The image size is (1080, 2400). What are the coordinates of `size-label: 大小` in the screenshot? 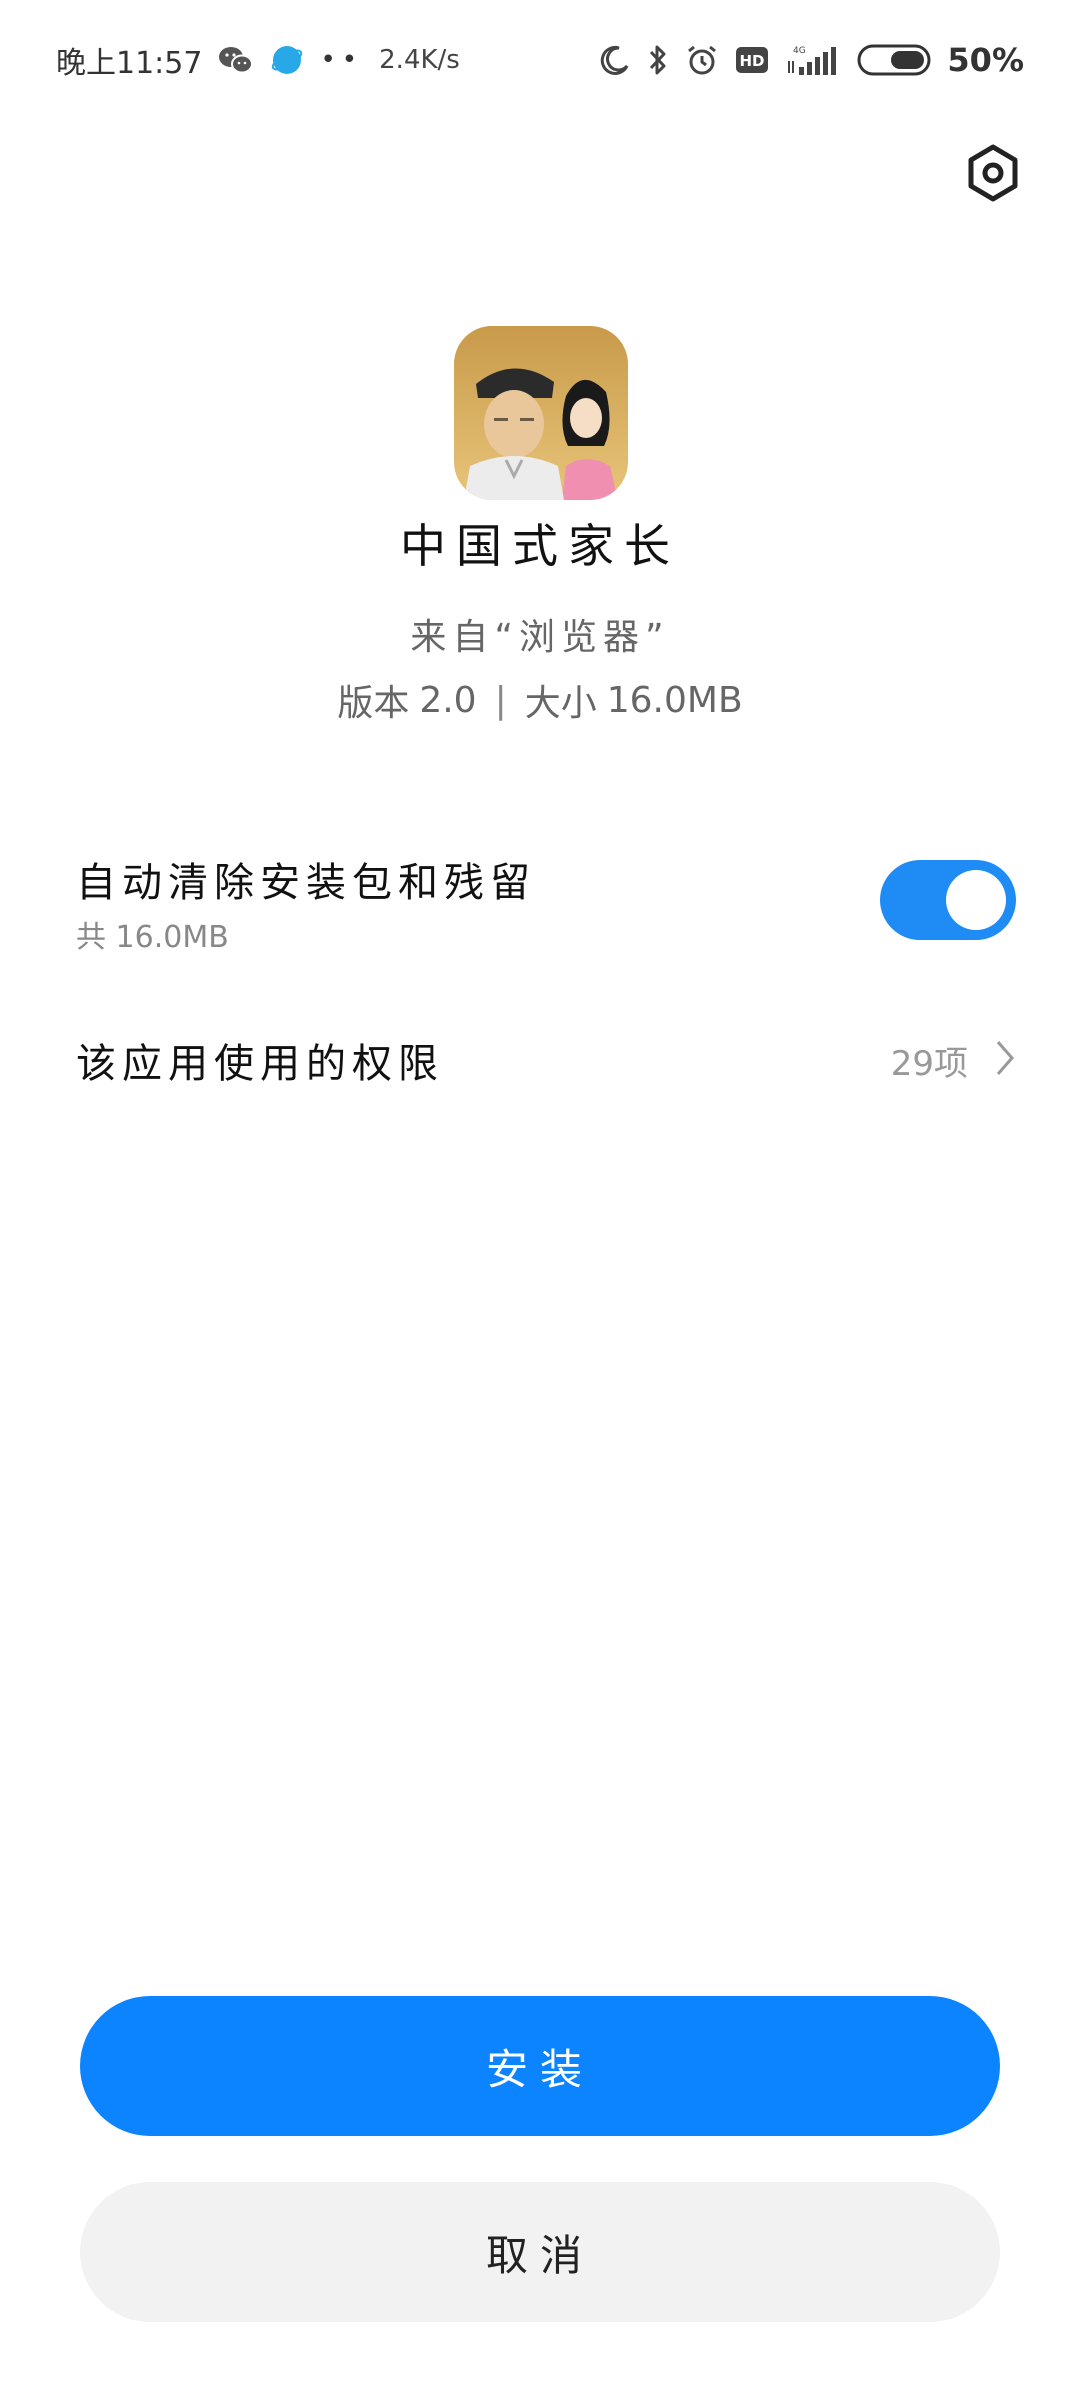 It's located at (560, 703).